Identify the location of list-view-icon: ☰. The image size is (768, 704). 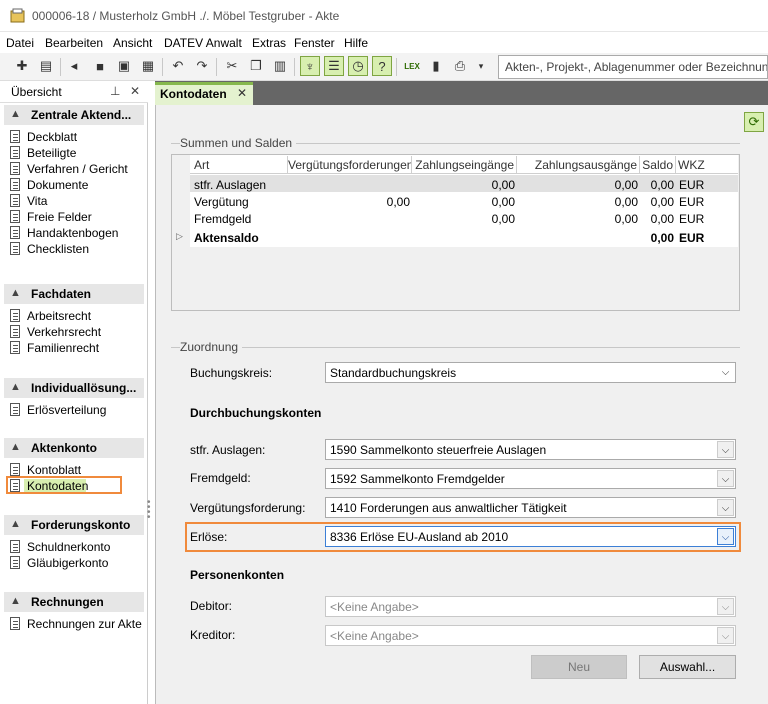
(334, 66).